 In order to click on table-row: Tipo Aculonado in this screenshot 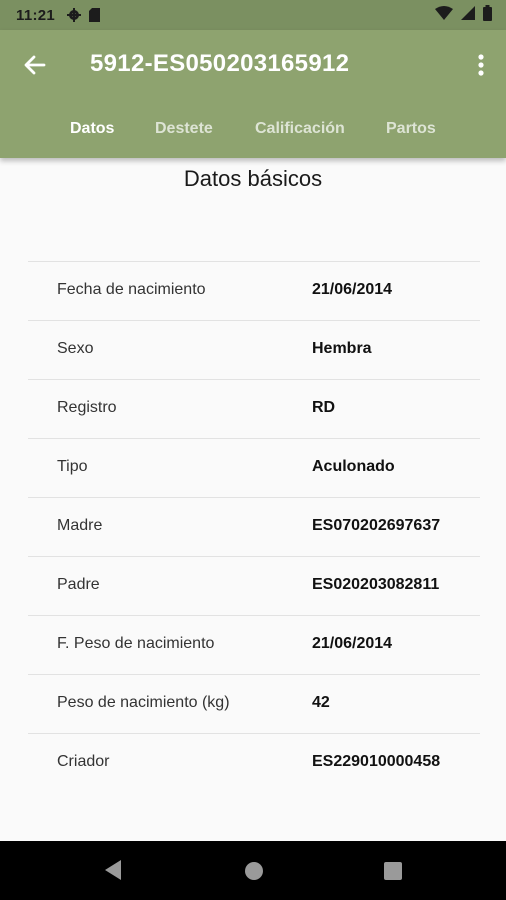, I will do `click(254, 467)`.